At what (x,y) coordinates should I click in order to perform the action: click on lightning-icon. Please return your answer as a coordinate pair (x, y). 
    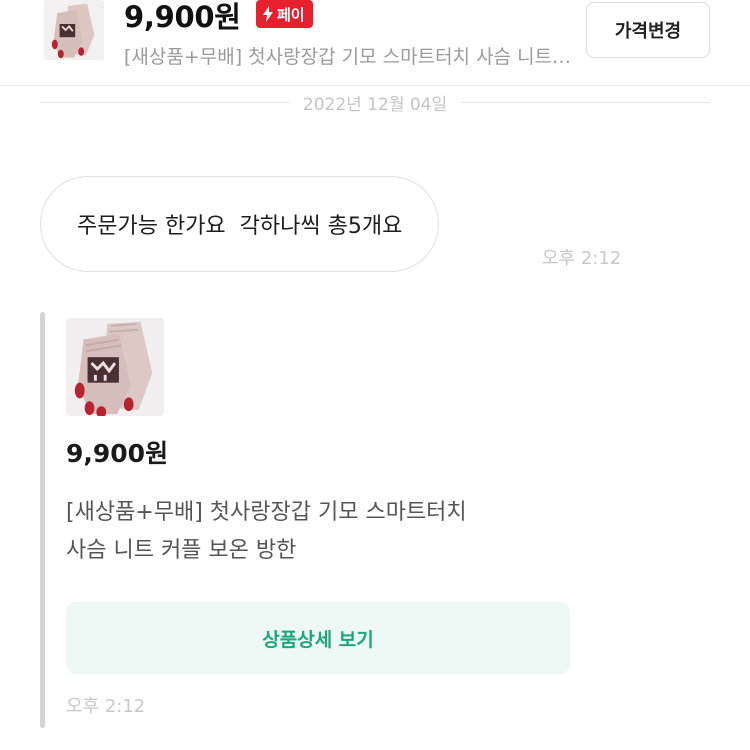
    Looking at the image, I should click on (268, 14).